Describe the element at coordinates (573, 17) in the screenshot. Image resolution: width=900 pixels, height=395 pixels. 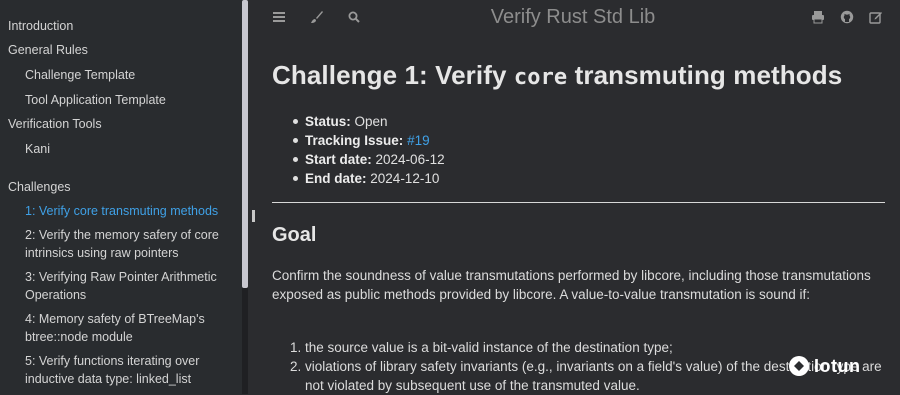
I see `book-title: Verify Rust Std Lib` at that location.